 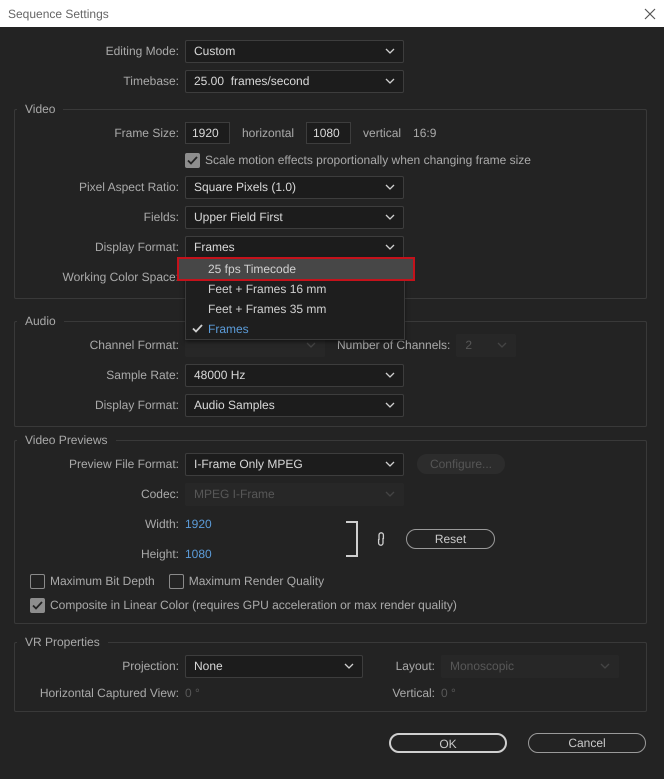 What do you see at coordinates (294, 247) in the screenshot?
I see `dropdown: Frames` at bounding box center [294, 247].